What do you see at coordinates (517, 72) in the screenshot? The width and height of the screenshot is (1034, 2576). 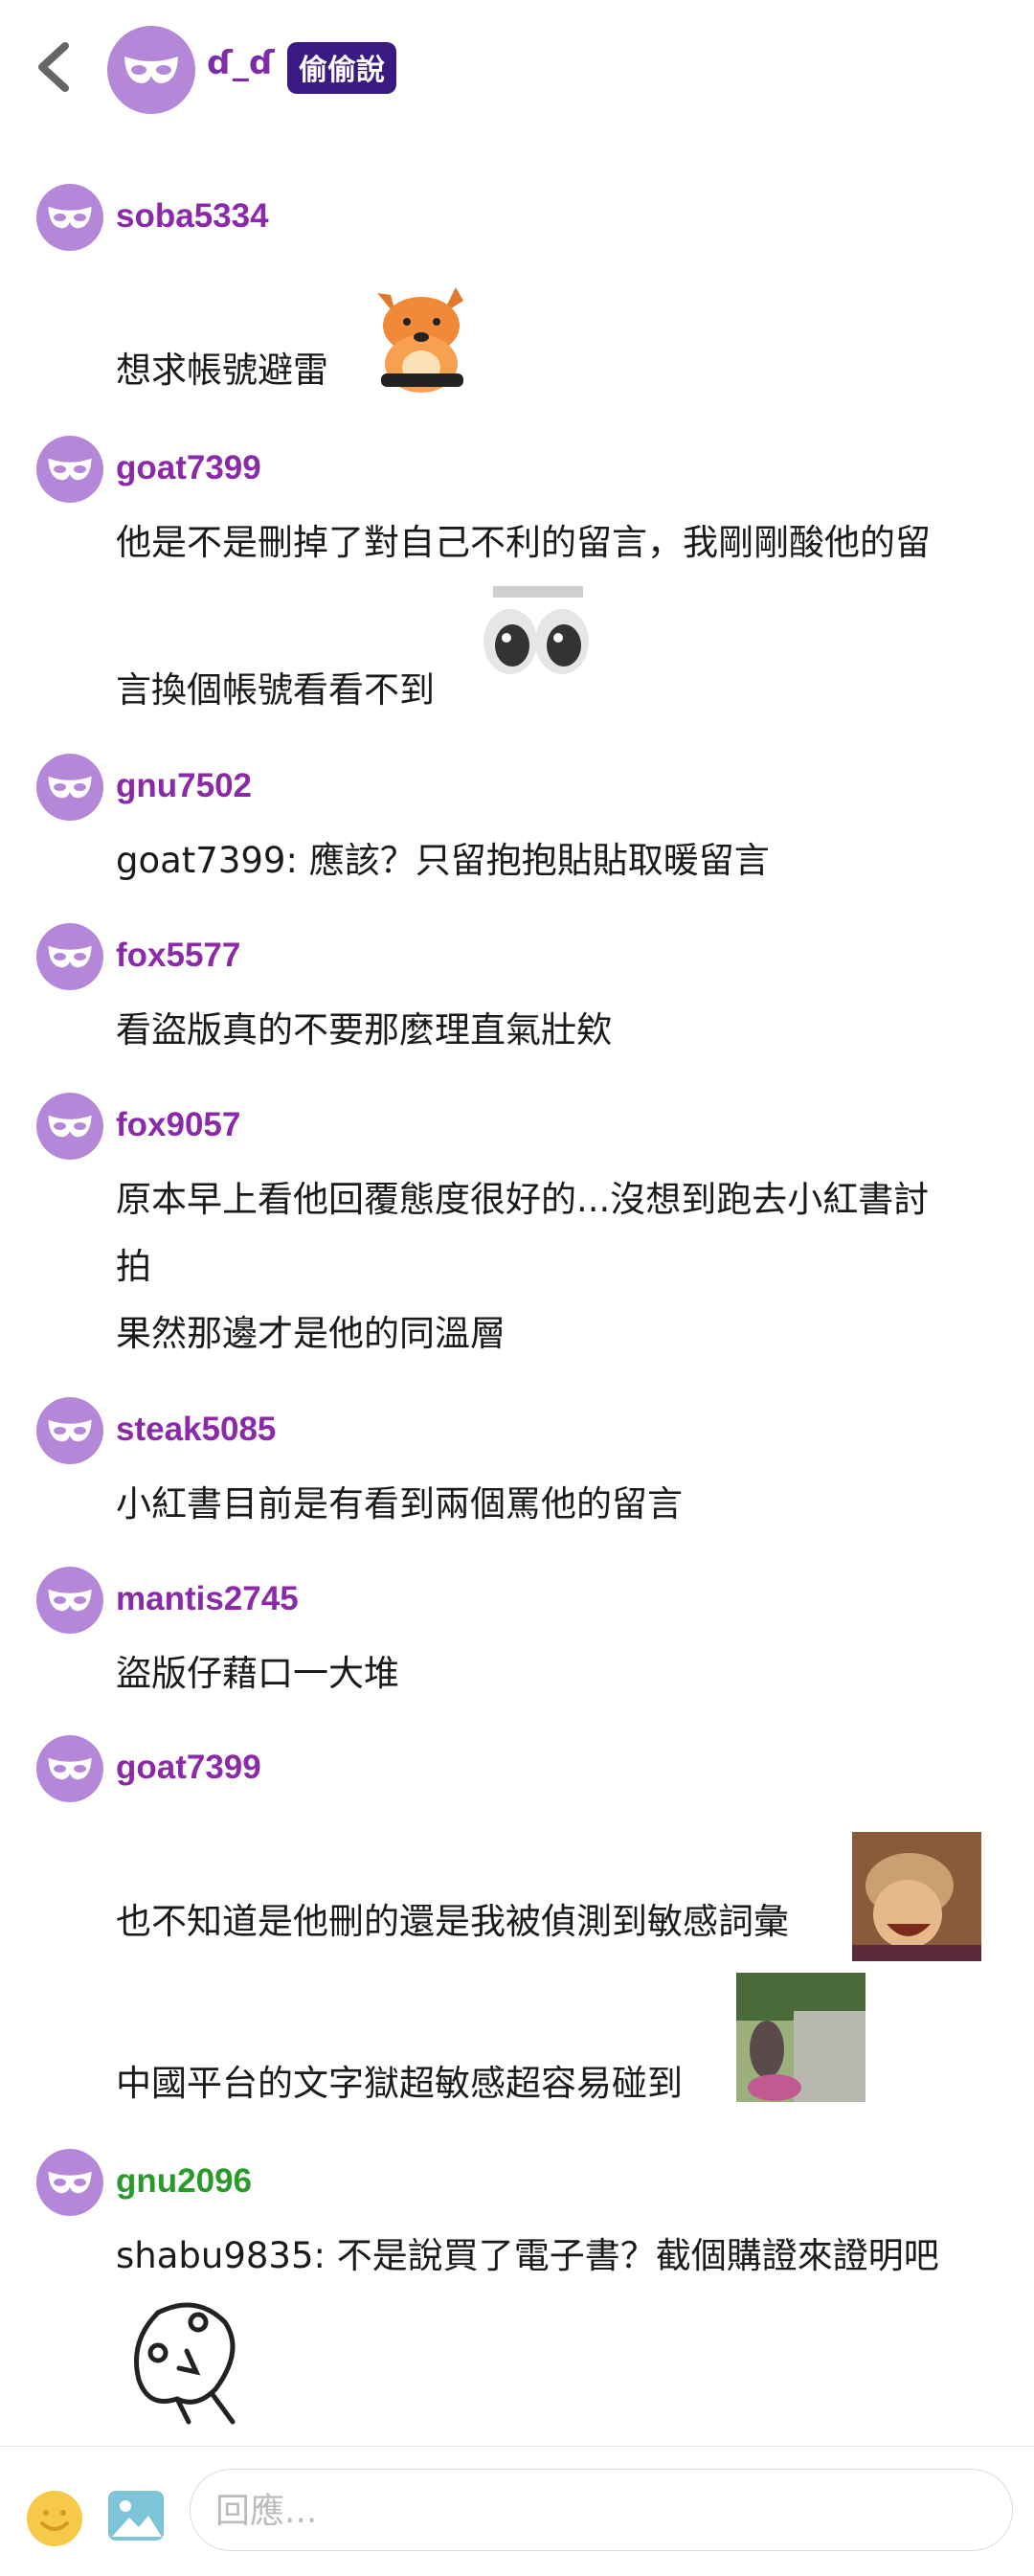 I see `top-bar: ɗ_ɗ 偷偷說` at bounding box center [517, 72].